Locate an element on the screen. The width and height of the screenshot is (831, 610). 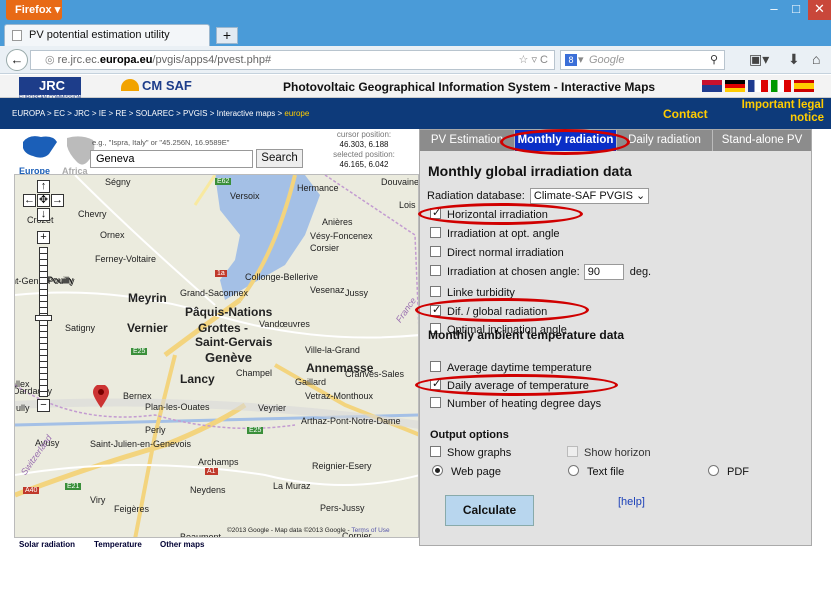
zoom-in-icon: + is located at coordinates (43, 237).